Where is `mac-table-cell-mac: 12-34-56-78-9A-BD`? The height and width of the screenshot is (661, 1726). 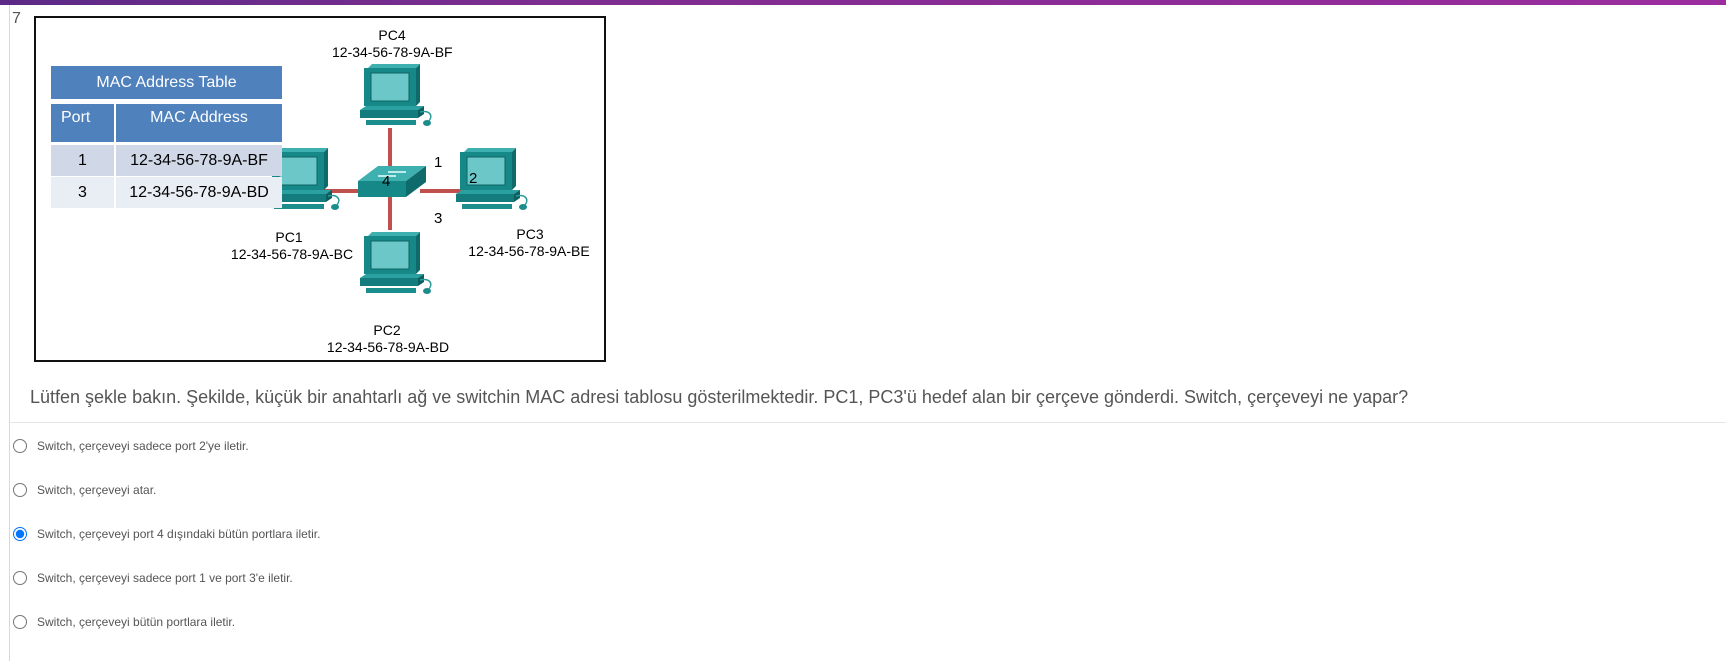
mac-table-cell-mac: 12-34-56-78-9A-BD is located at coordinates (199, 192).